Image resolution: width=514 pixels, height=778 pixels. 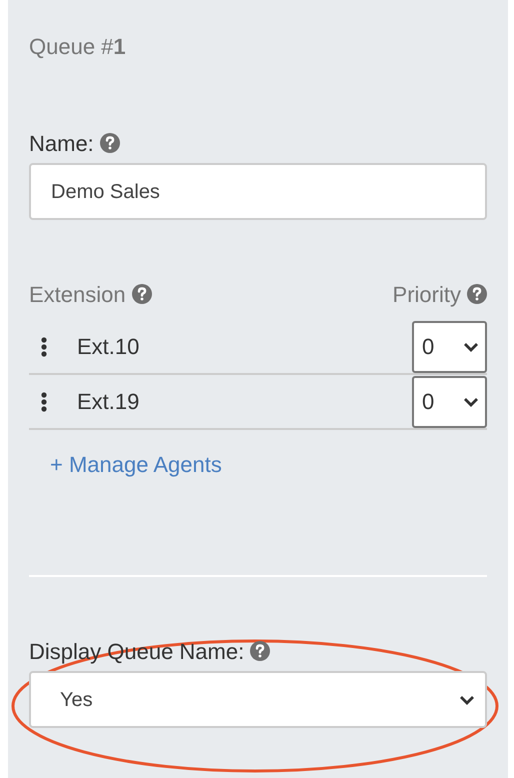 I want to click on column-header: Priority, so click(x=426, y=294).